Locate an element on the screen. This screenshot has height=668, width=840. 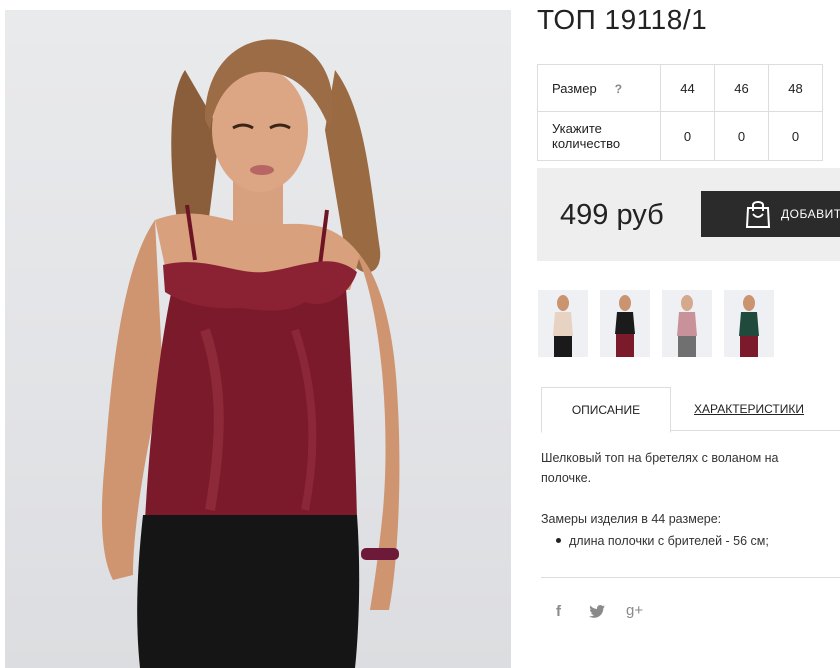
size-46: 46 is located at coordinates (741, 88).